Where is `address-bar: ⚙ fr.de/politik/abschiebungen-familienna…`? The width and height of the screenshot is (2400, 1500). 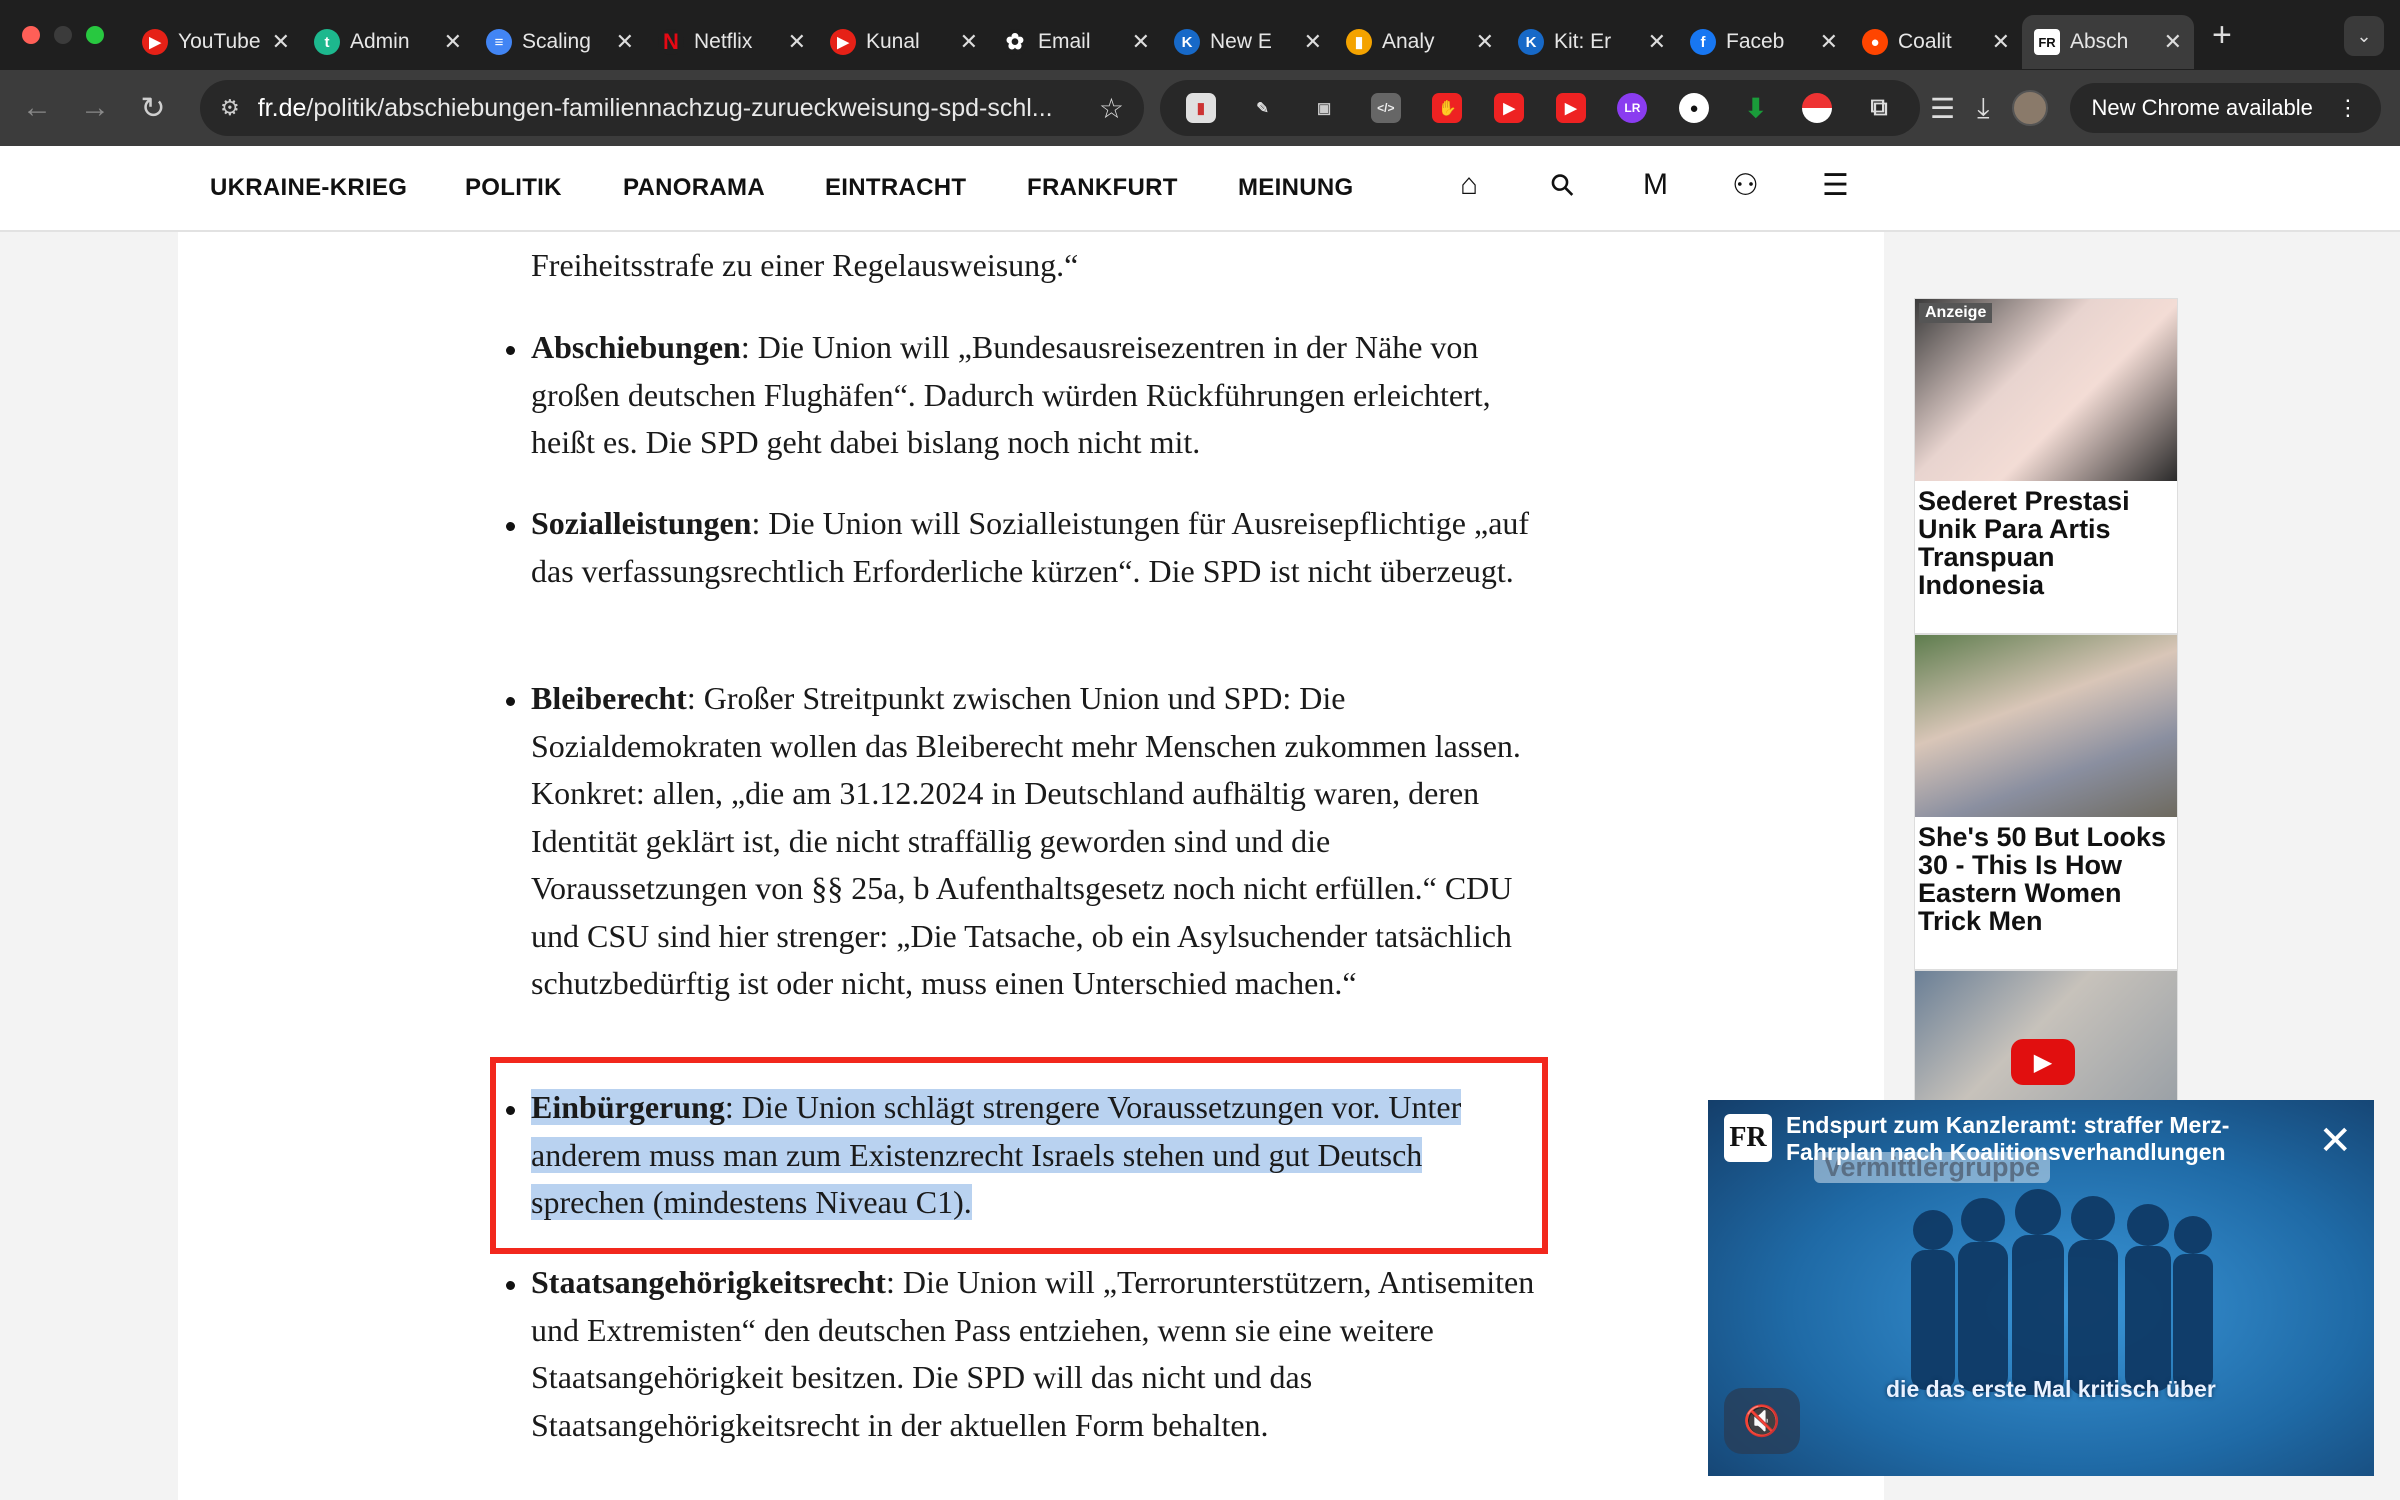 address-bar: ⚙ fr.de/politik/abschiebungen-familienna… is located at coordinates (672, 108).